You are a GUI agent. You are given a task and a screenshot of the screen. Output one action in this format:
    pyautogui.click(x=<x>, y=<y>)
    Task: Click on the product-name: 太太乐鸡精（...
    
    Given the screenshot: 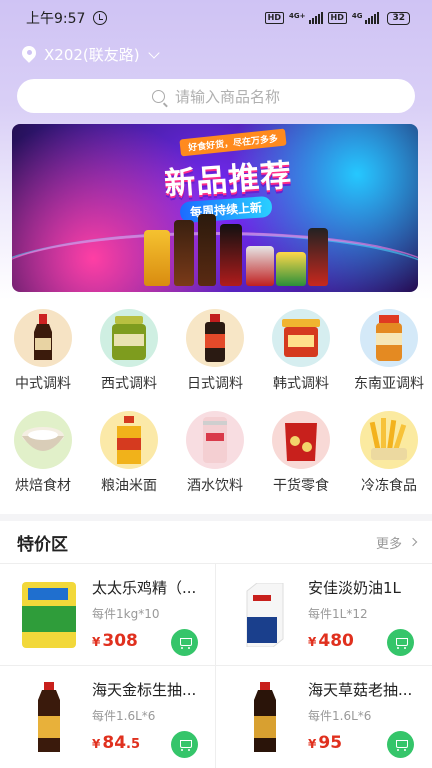 What is the action you would take?
    pyautogui.click(x=144, y=588)
    